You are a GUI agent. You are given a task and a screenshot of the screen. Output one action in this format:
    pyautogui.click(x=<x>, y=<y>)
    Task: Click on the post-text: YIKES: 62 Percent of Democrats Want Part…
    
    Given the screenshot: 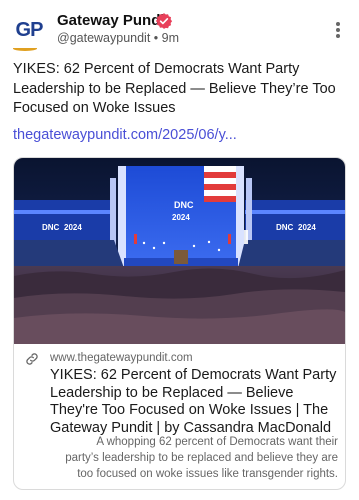 What is the action you would take?
    pyautogui.click(x=174, y=88)
    